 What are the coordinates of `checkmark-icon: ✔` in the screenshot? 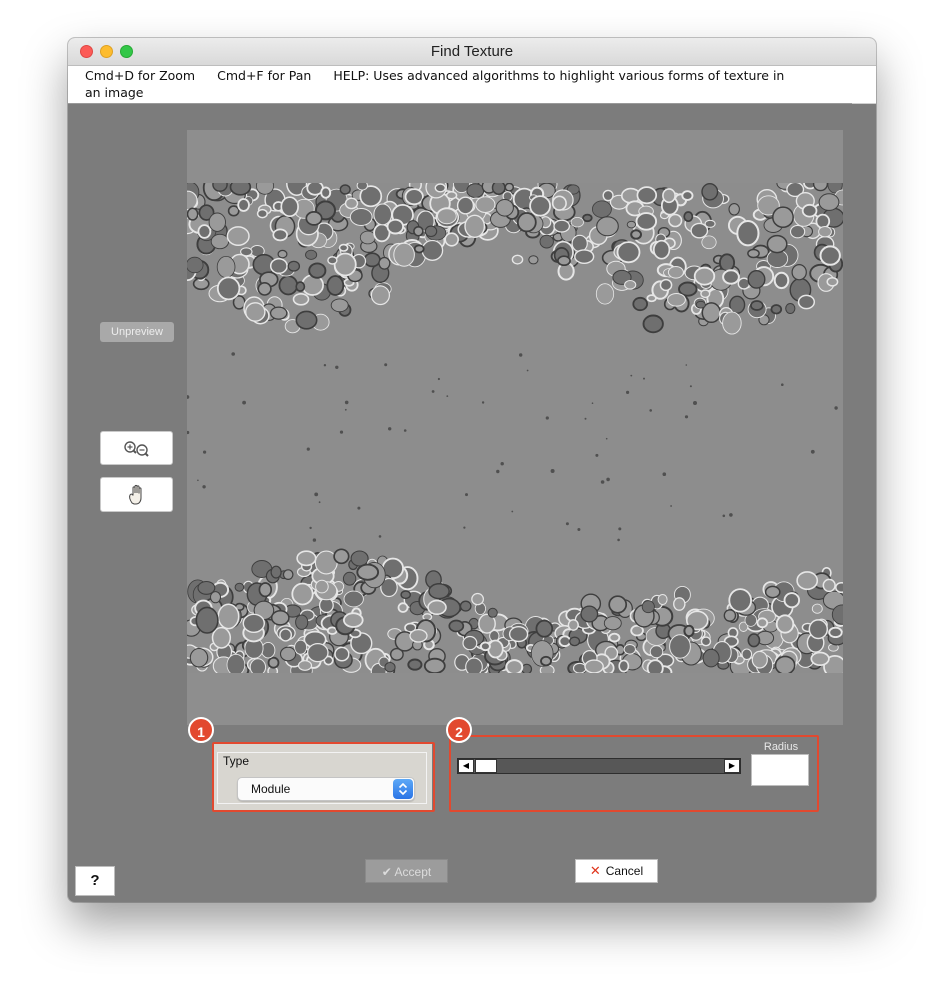 It's located at (386, 872).